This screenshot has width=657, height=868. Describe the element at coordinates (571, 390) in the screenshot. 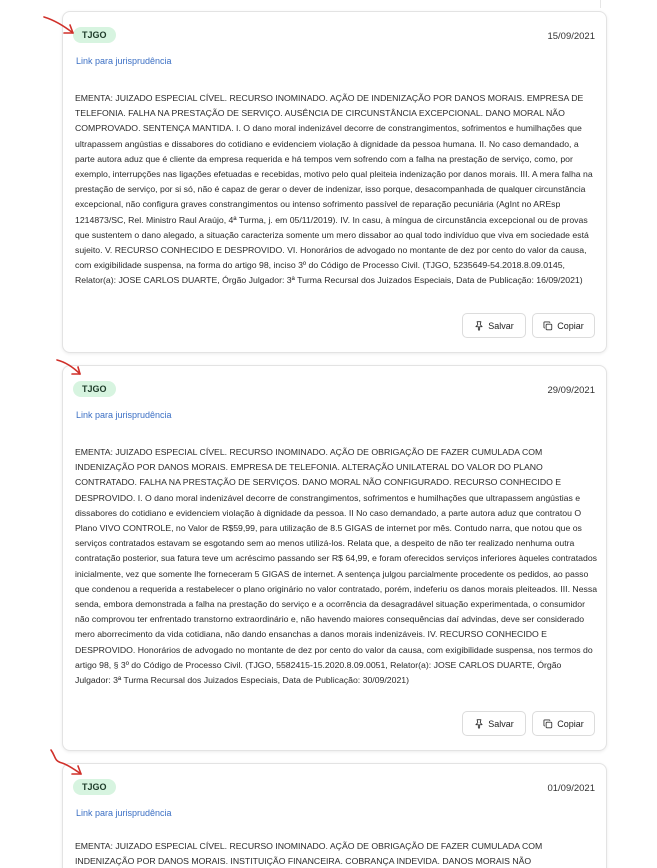

I see `result-date: 29/09/2021` at that location.